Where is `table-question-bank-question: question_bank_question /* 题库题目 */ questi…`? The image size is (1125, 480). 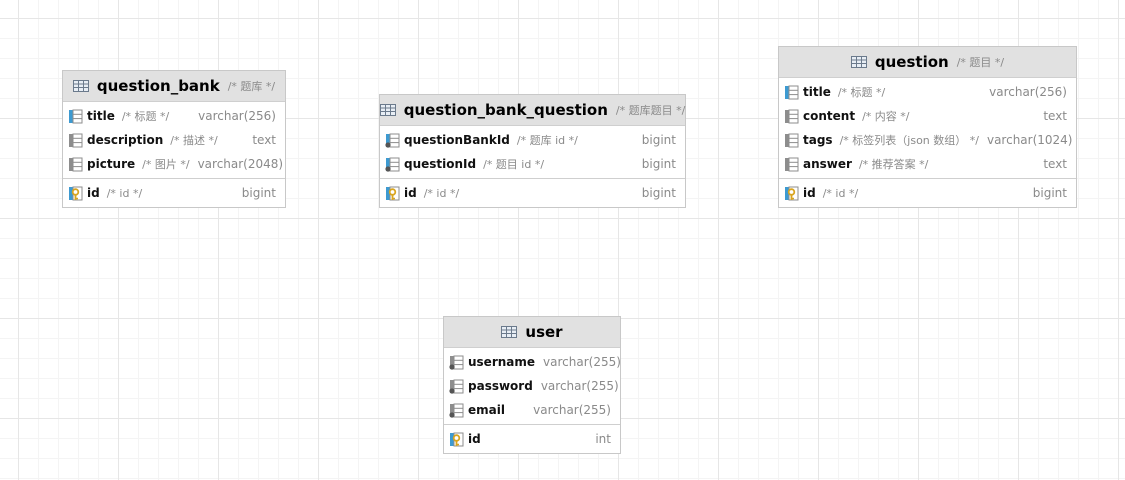 table-question-bank-question: question_bank_question /* 题库题目 */ questi… is located at coordinates (532, 151).